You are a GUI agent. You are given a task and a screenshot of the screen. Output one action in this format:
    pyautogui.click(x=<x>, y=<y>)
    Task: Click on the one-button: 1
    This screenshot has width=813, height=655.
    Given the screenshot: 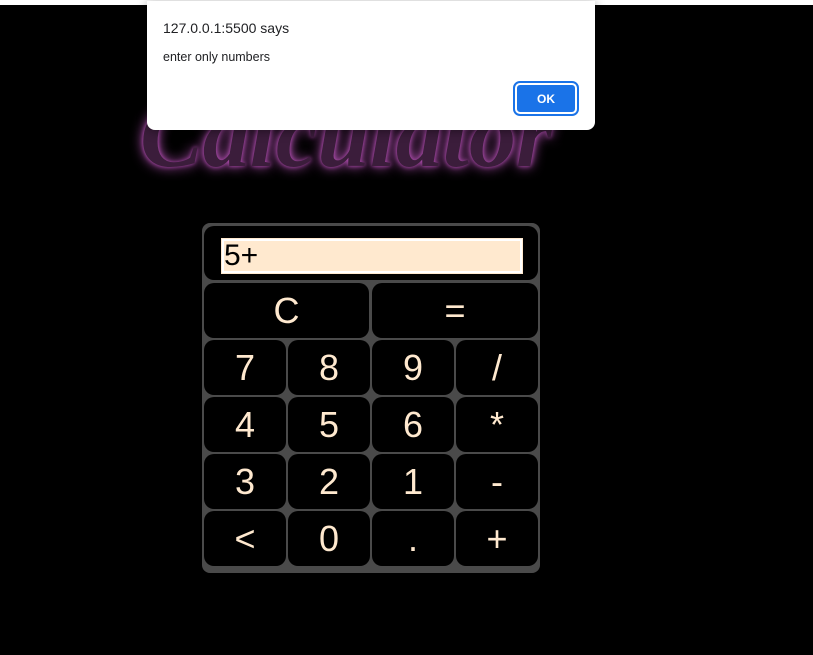 What is the action you would take?
    pyautogui.click(x=413, y=481)
    